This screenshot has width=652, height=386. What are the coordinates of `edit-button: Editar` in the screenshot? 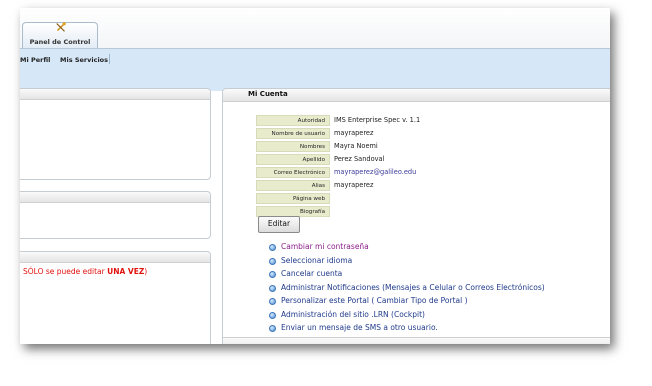 It's located at (279, 224).